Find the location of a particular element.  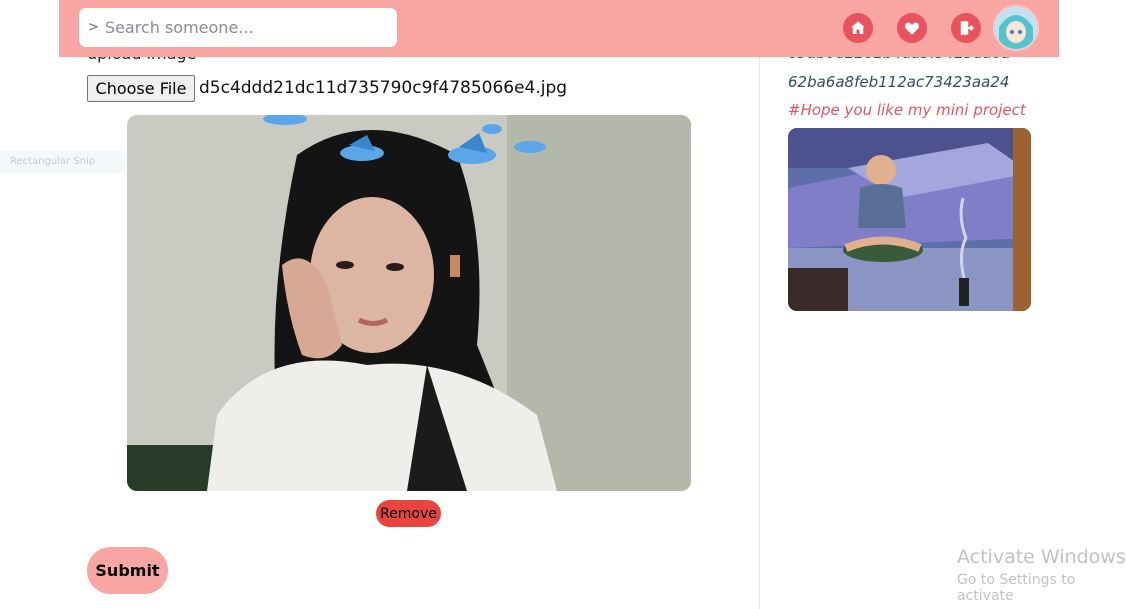

post-caption: #Hope you like my mini project is located at coordinates (907, 110).